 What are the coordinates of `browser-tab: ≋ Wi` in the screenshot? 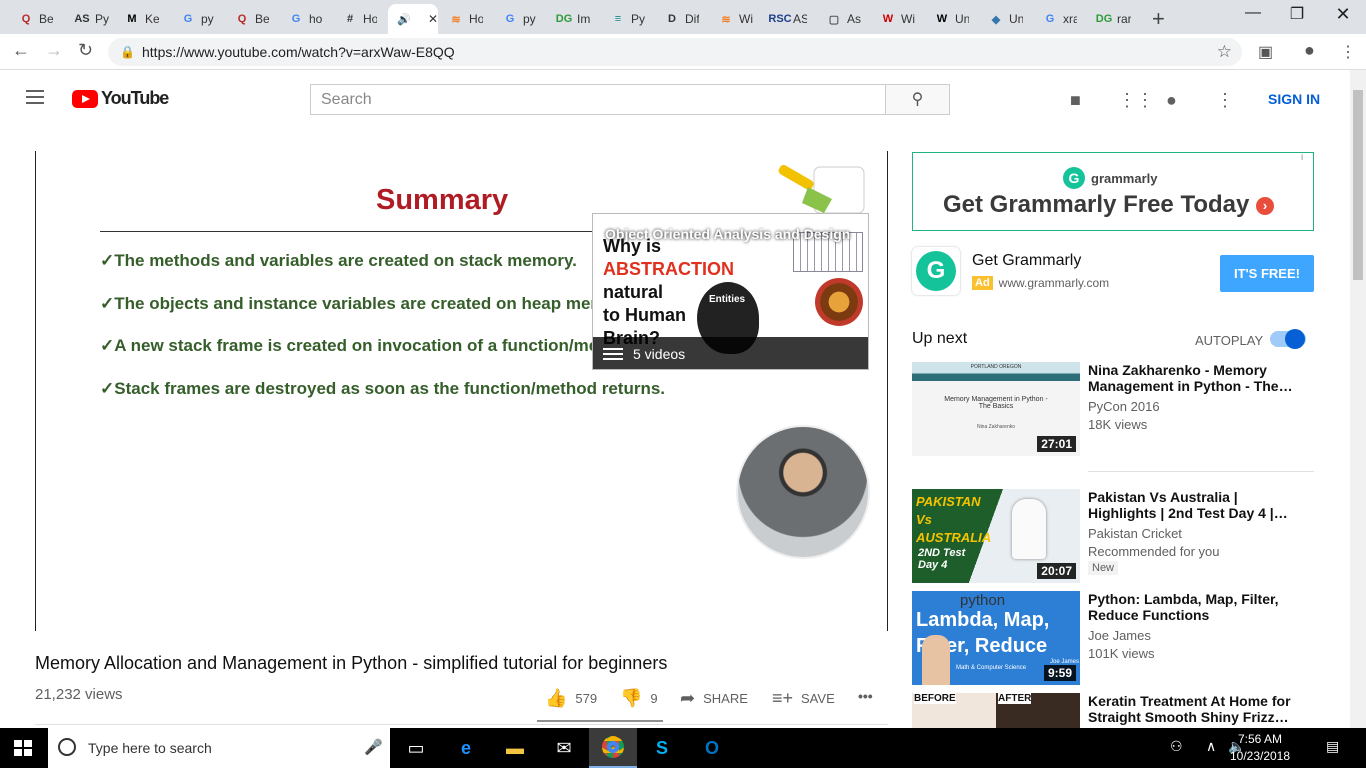 It's located at (736, 19).